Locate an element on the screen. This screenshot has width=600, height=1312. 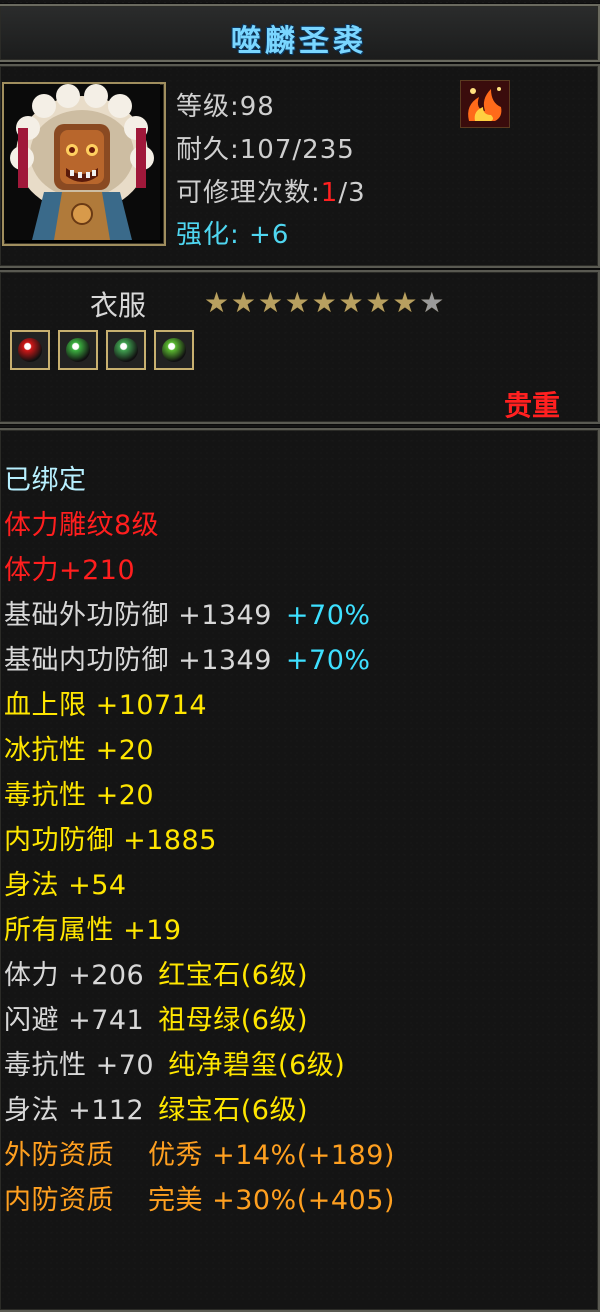
attribute-line: 体力雕纹8级 is located at coordinates (199, 525).